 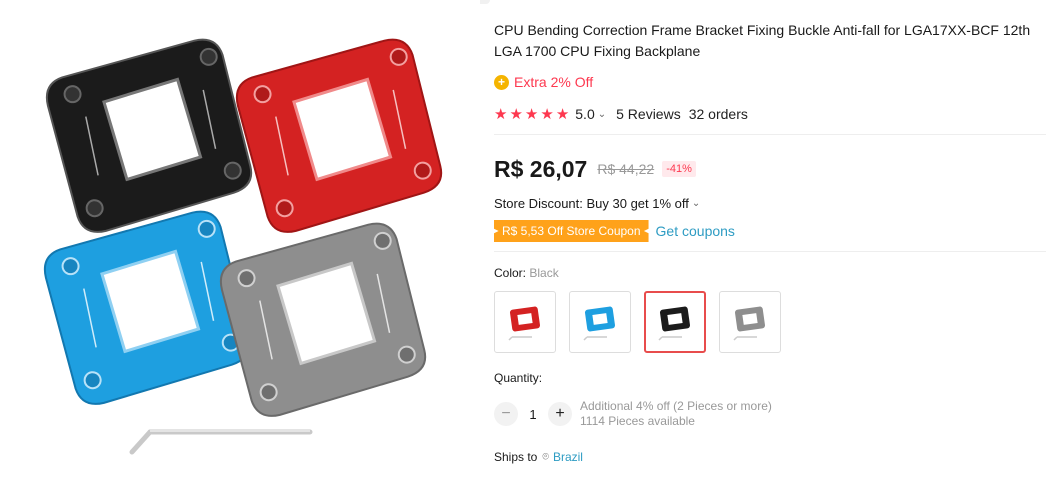 I want to click on hex-key, so click(x=221, y=442).